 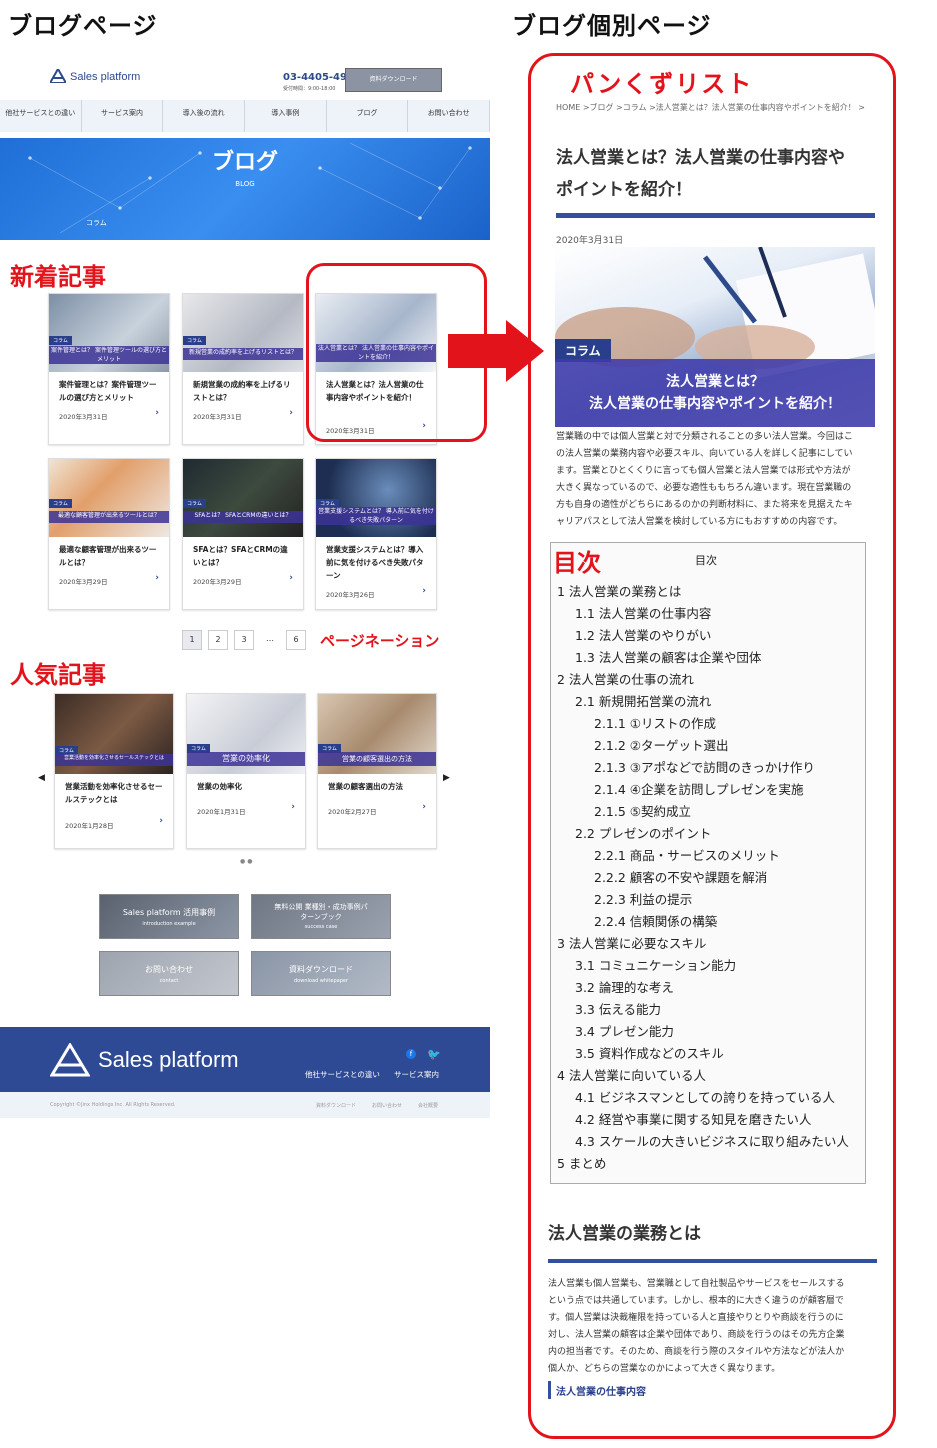 I want to click on article-hero-image: コラム 法人営業とは？ 法人営業の仕事内容やポイントを紹介！, so click(x=715, y=337).